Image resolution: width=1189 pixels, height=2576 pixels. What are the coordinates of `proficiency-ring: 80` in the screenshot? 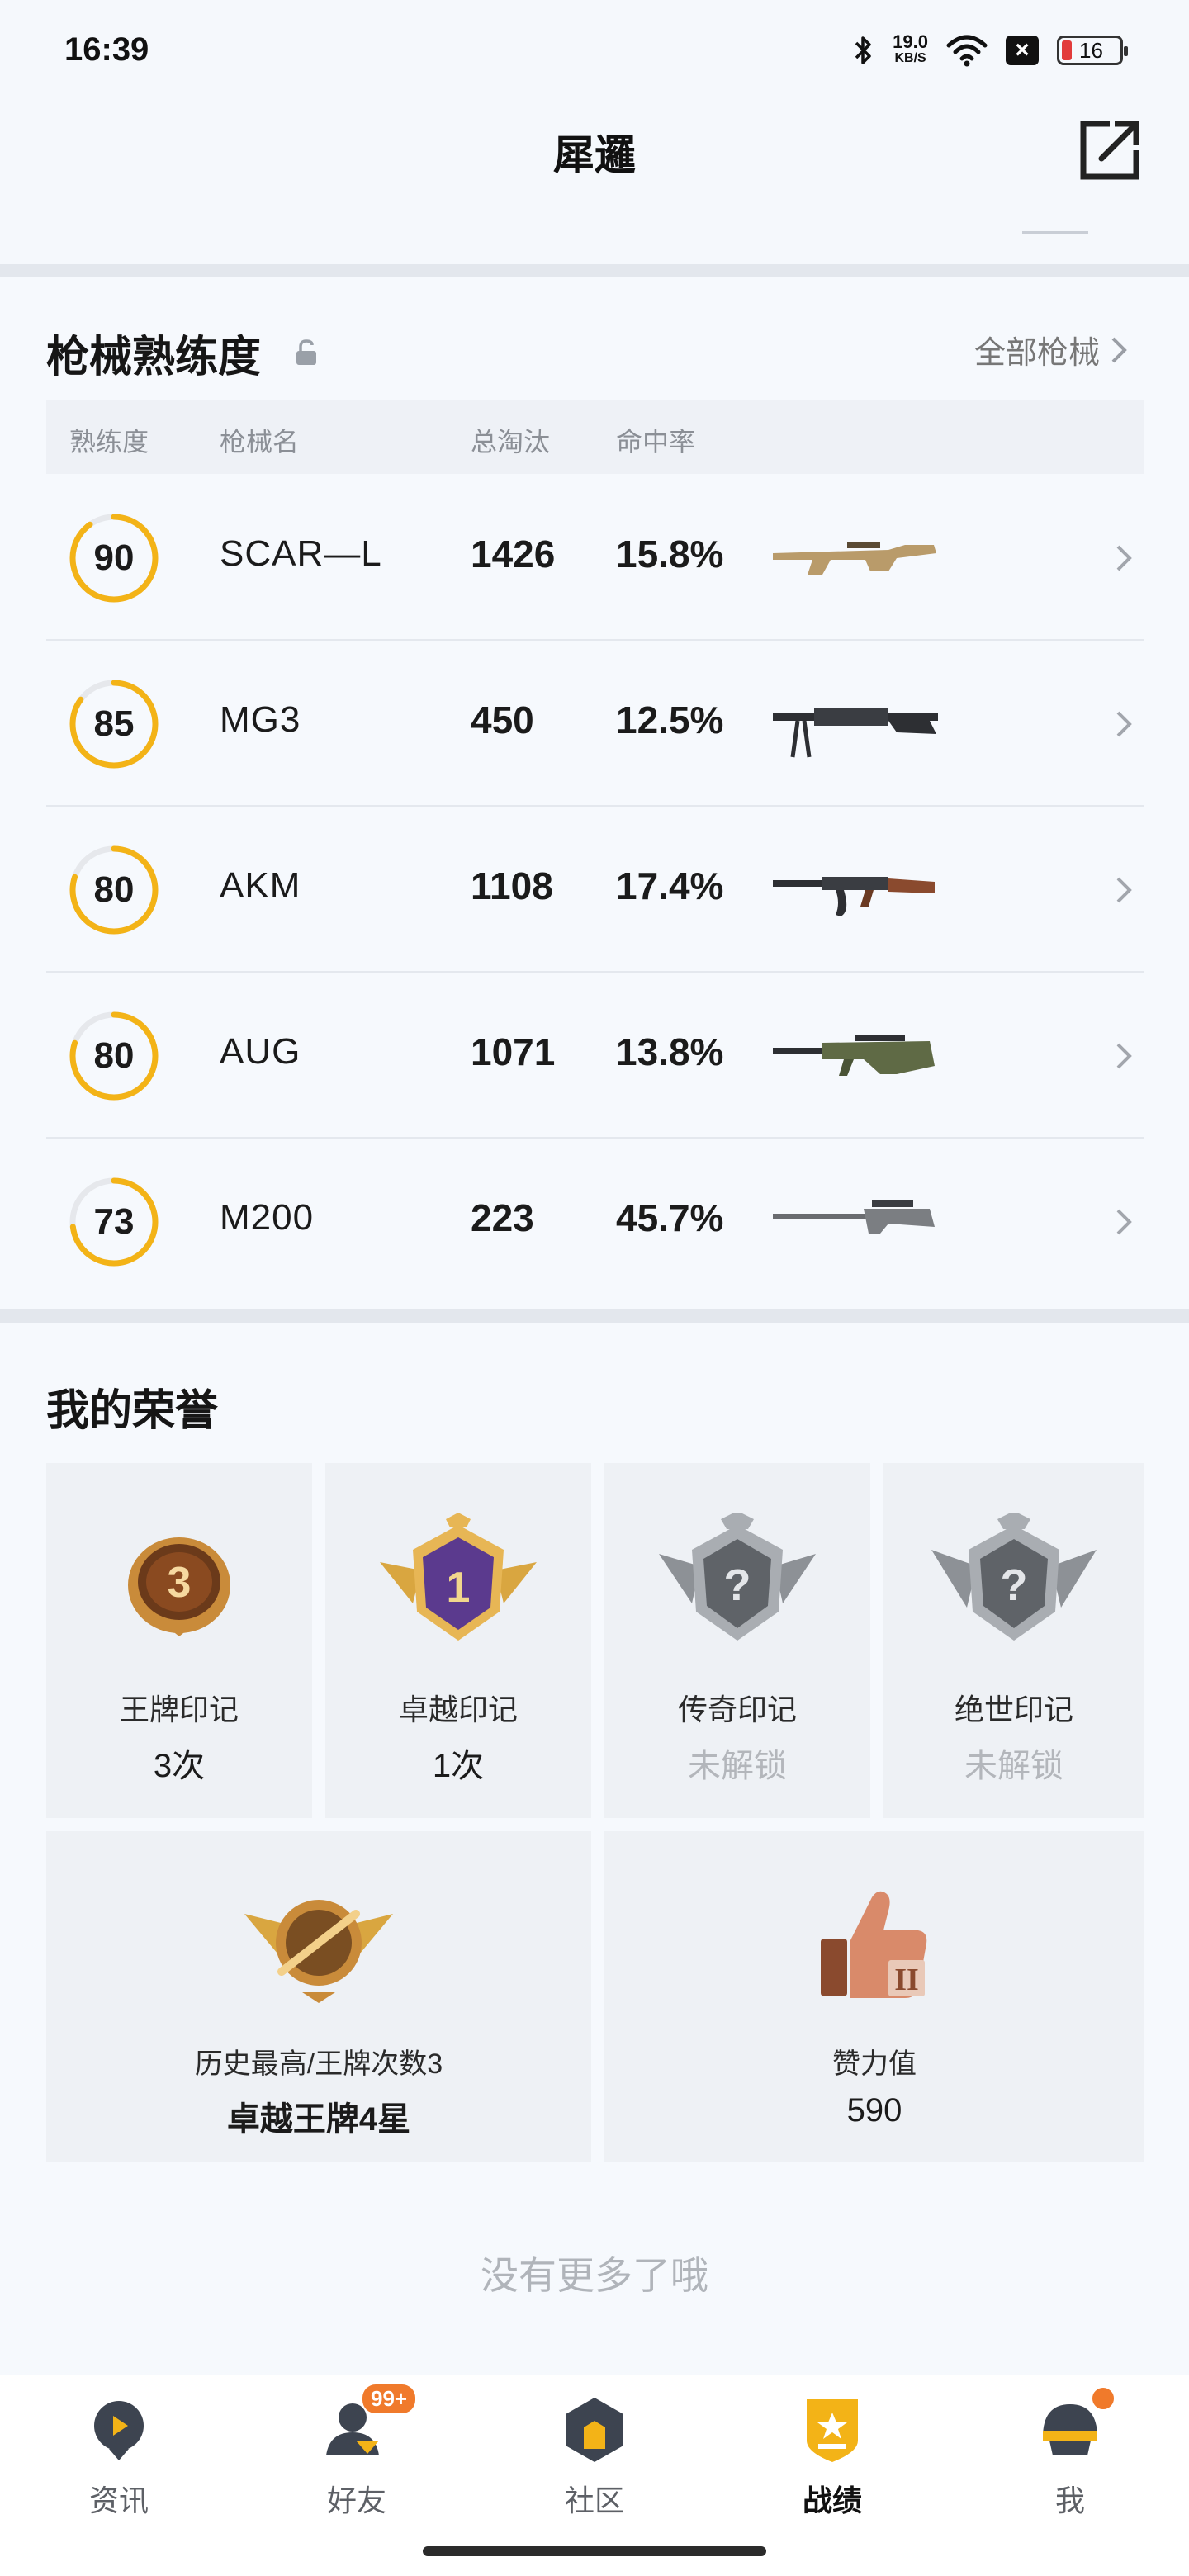 It's located at (114, 1056).